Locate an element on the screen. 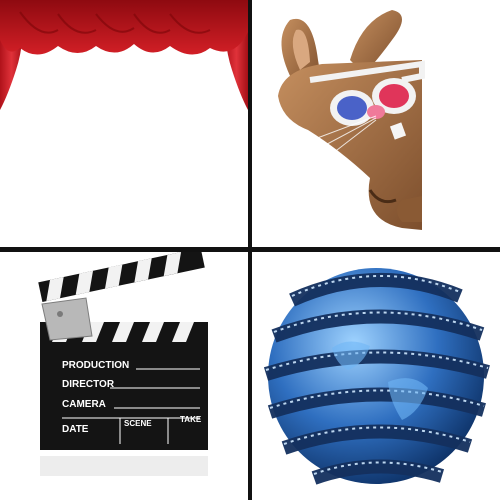  clapper-camera-label: CAMERA is located at coordinates (84, 404).